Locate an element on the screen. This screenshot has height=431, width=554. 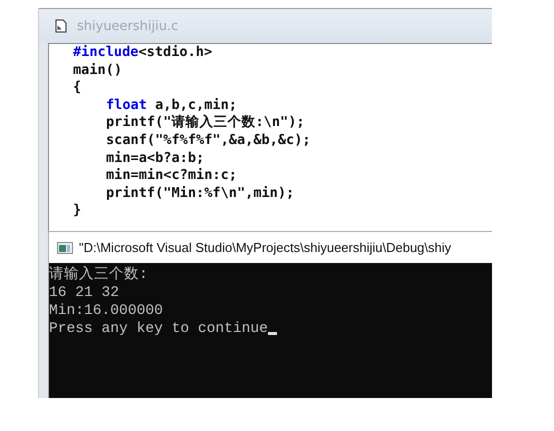
code-line: #include<stdio.h> is located at coordinates (143, 53).